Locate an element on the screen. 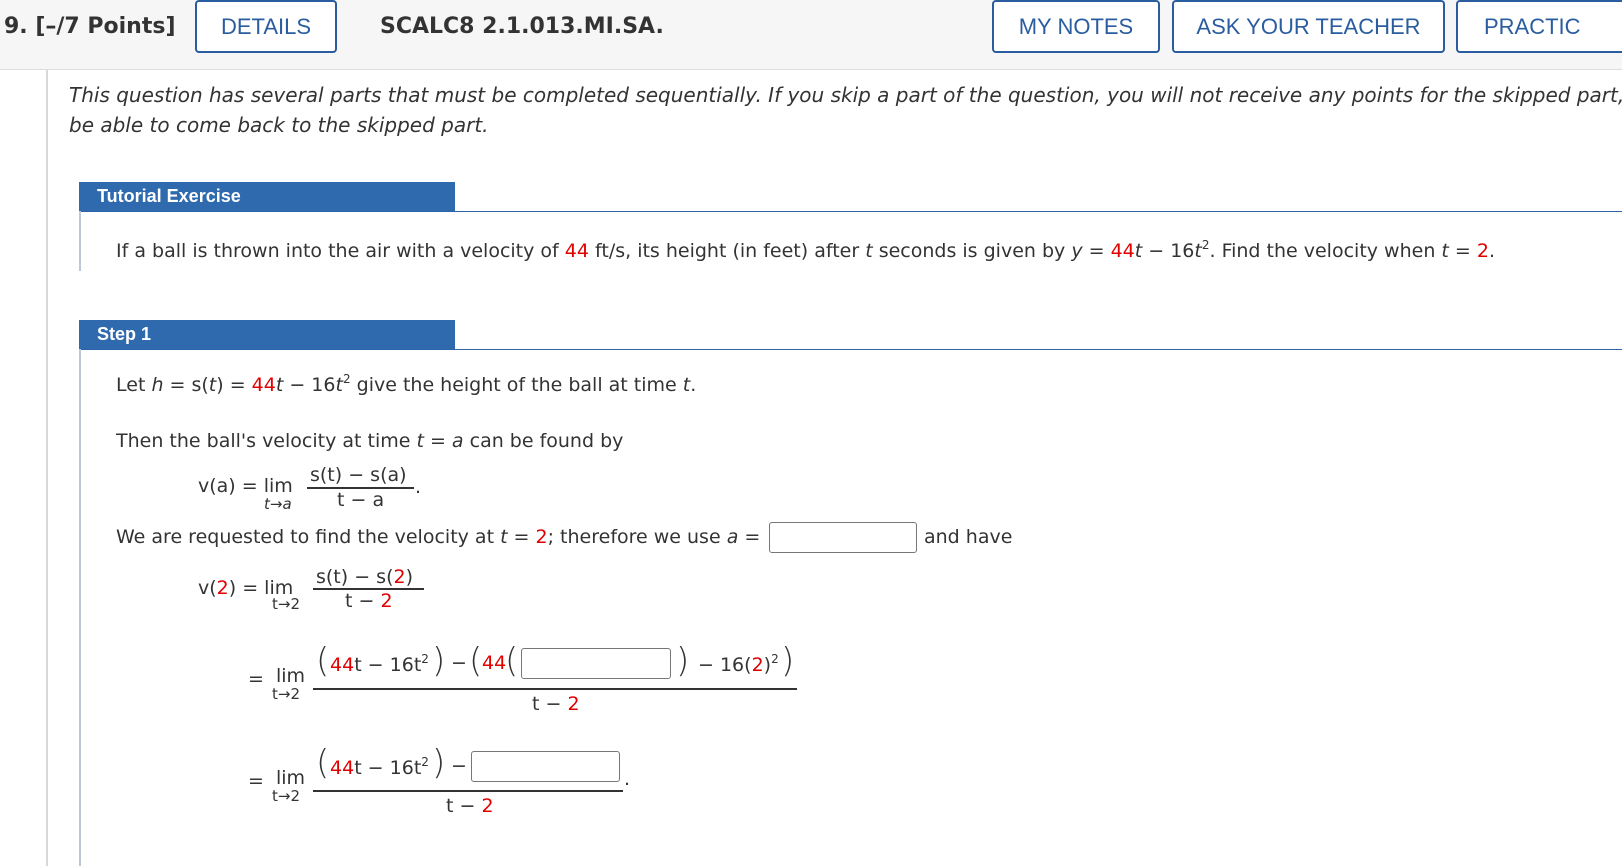 The height and width of the screenshot is (866, 1622). velocity-formula-lhs: v(a) = lim is located at coordinates (245, 486).